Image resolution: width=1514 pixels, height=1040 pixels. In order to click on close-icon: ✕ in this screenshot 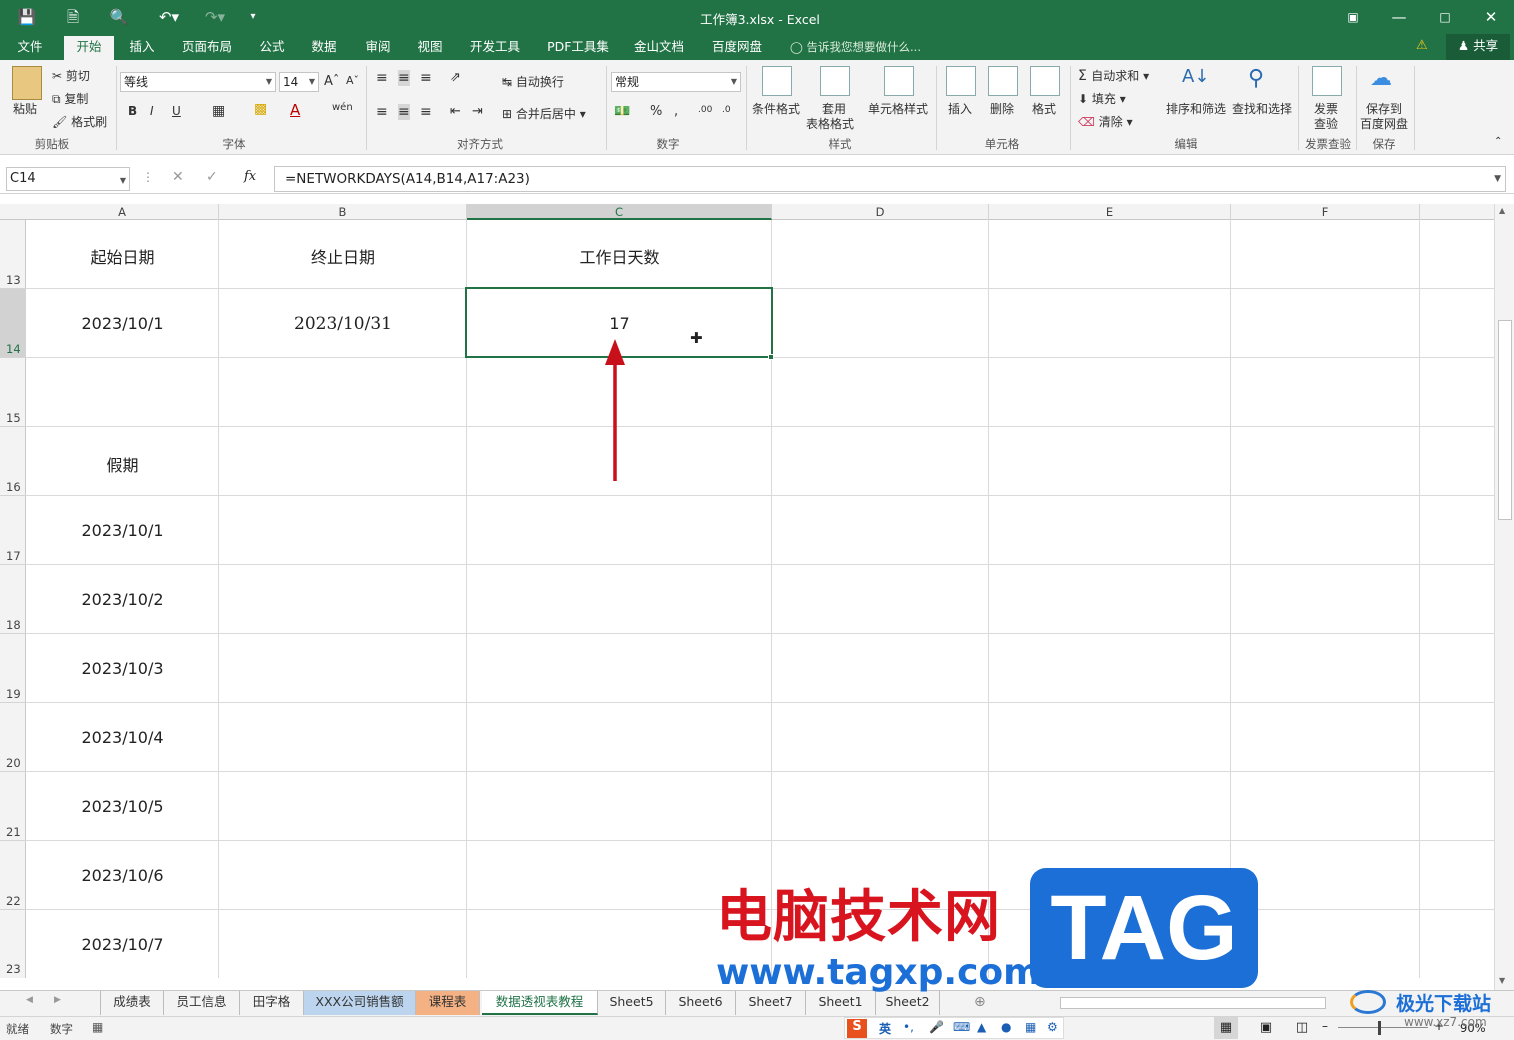, I will do `click(1491, 17)`.